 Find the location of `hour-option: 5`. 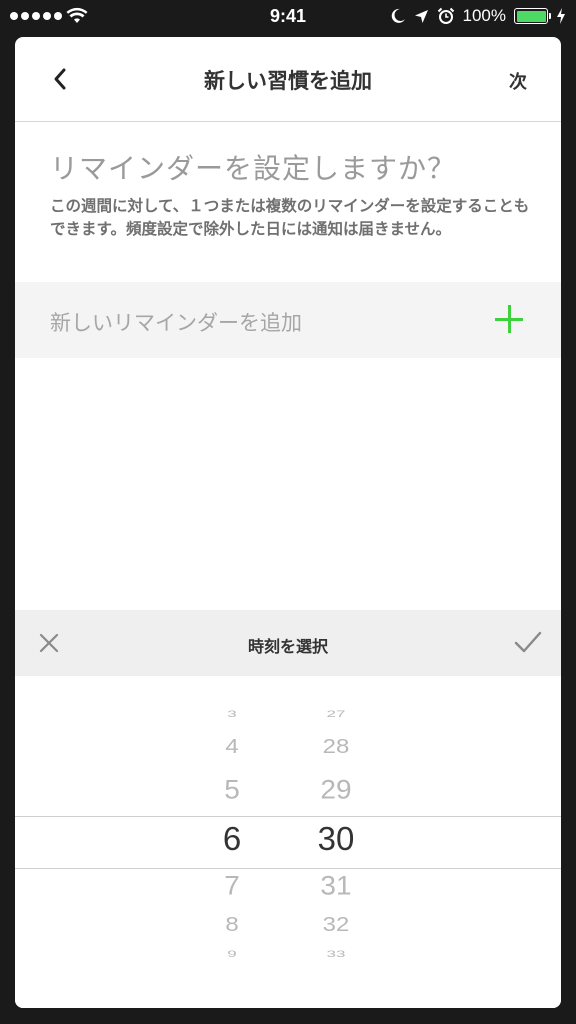

hour-option: 5 is located at coordinates (232, 790).